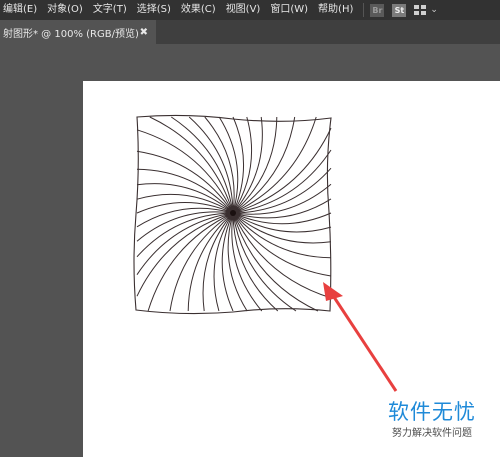 The image size is (500, 457). I want to click on watermark-subtitle: 努力解决软件问题, so click(432, 433).